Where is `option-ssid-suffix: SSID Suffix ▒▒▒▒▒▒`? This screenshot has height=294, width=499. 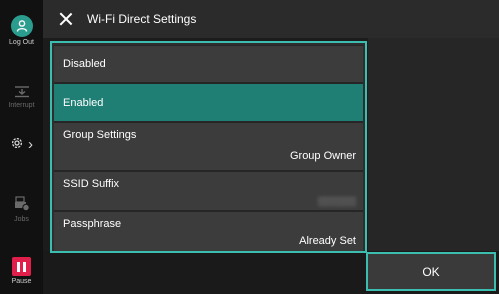 option-ssid-suffix: SSID Suffix ▒▒▒▒▒▒ is located at coordinates (208, 191).